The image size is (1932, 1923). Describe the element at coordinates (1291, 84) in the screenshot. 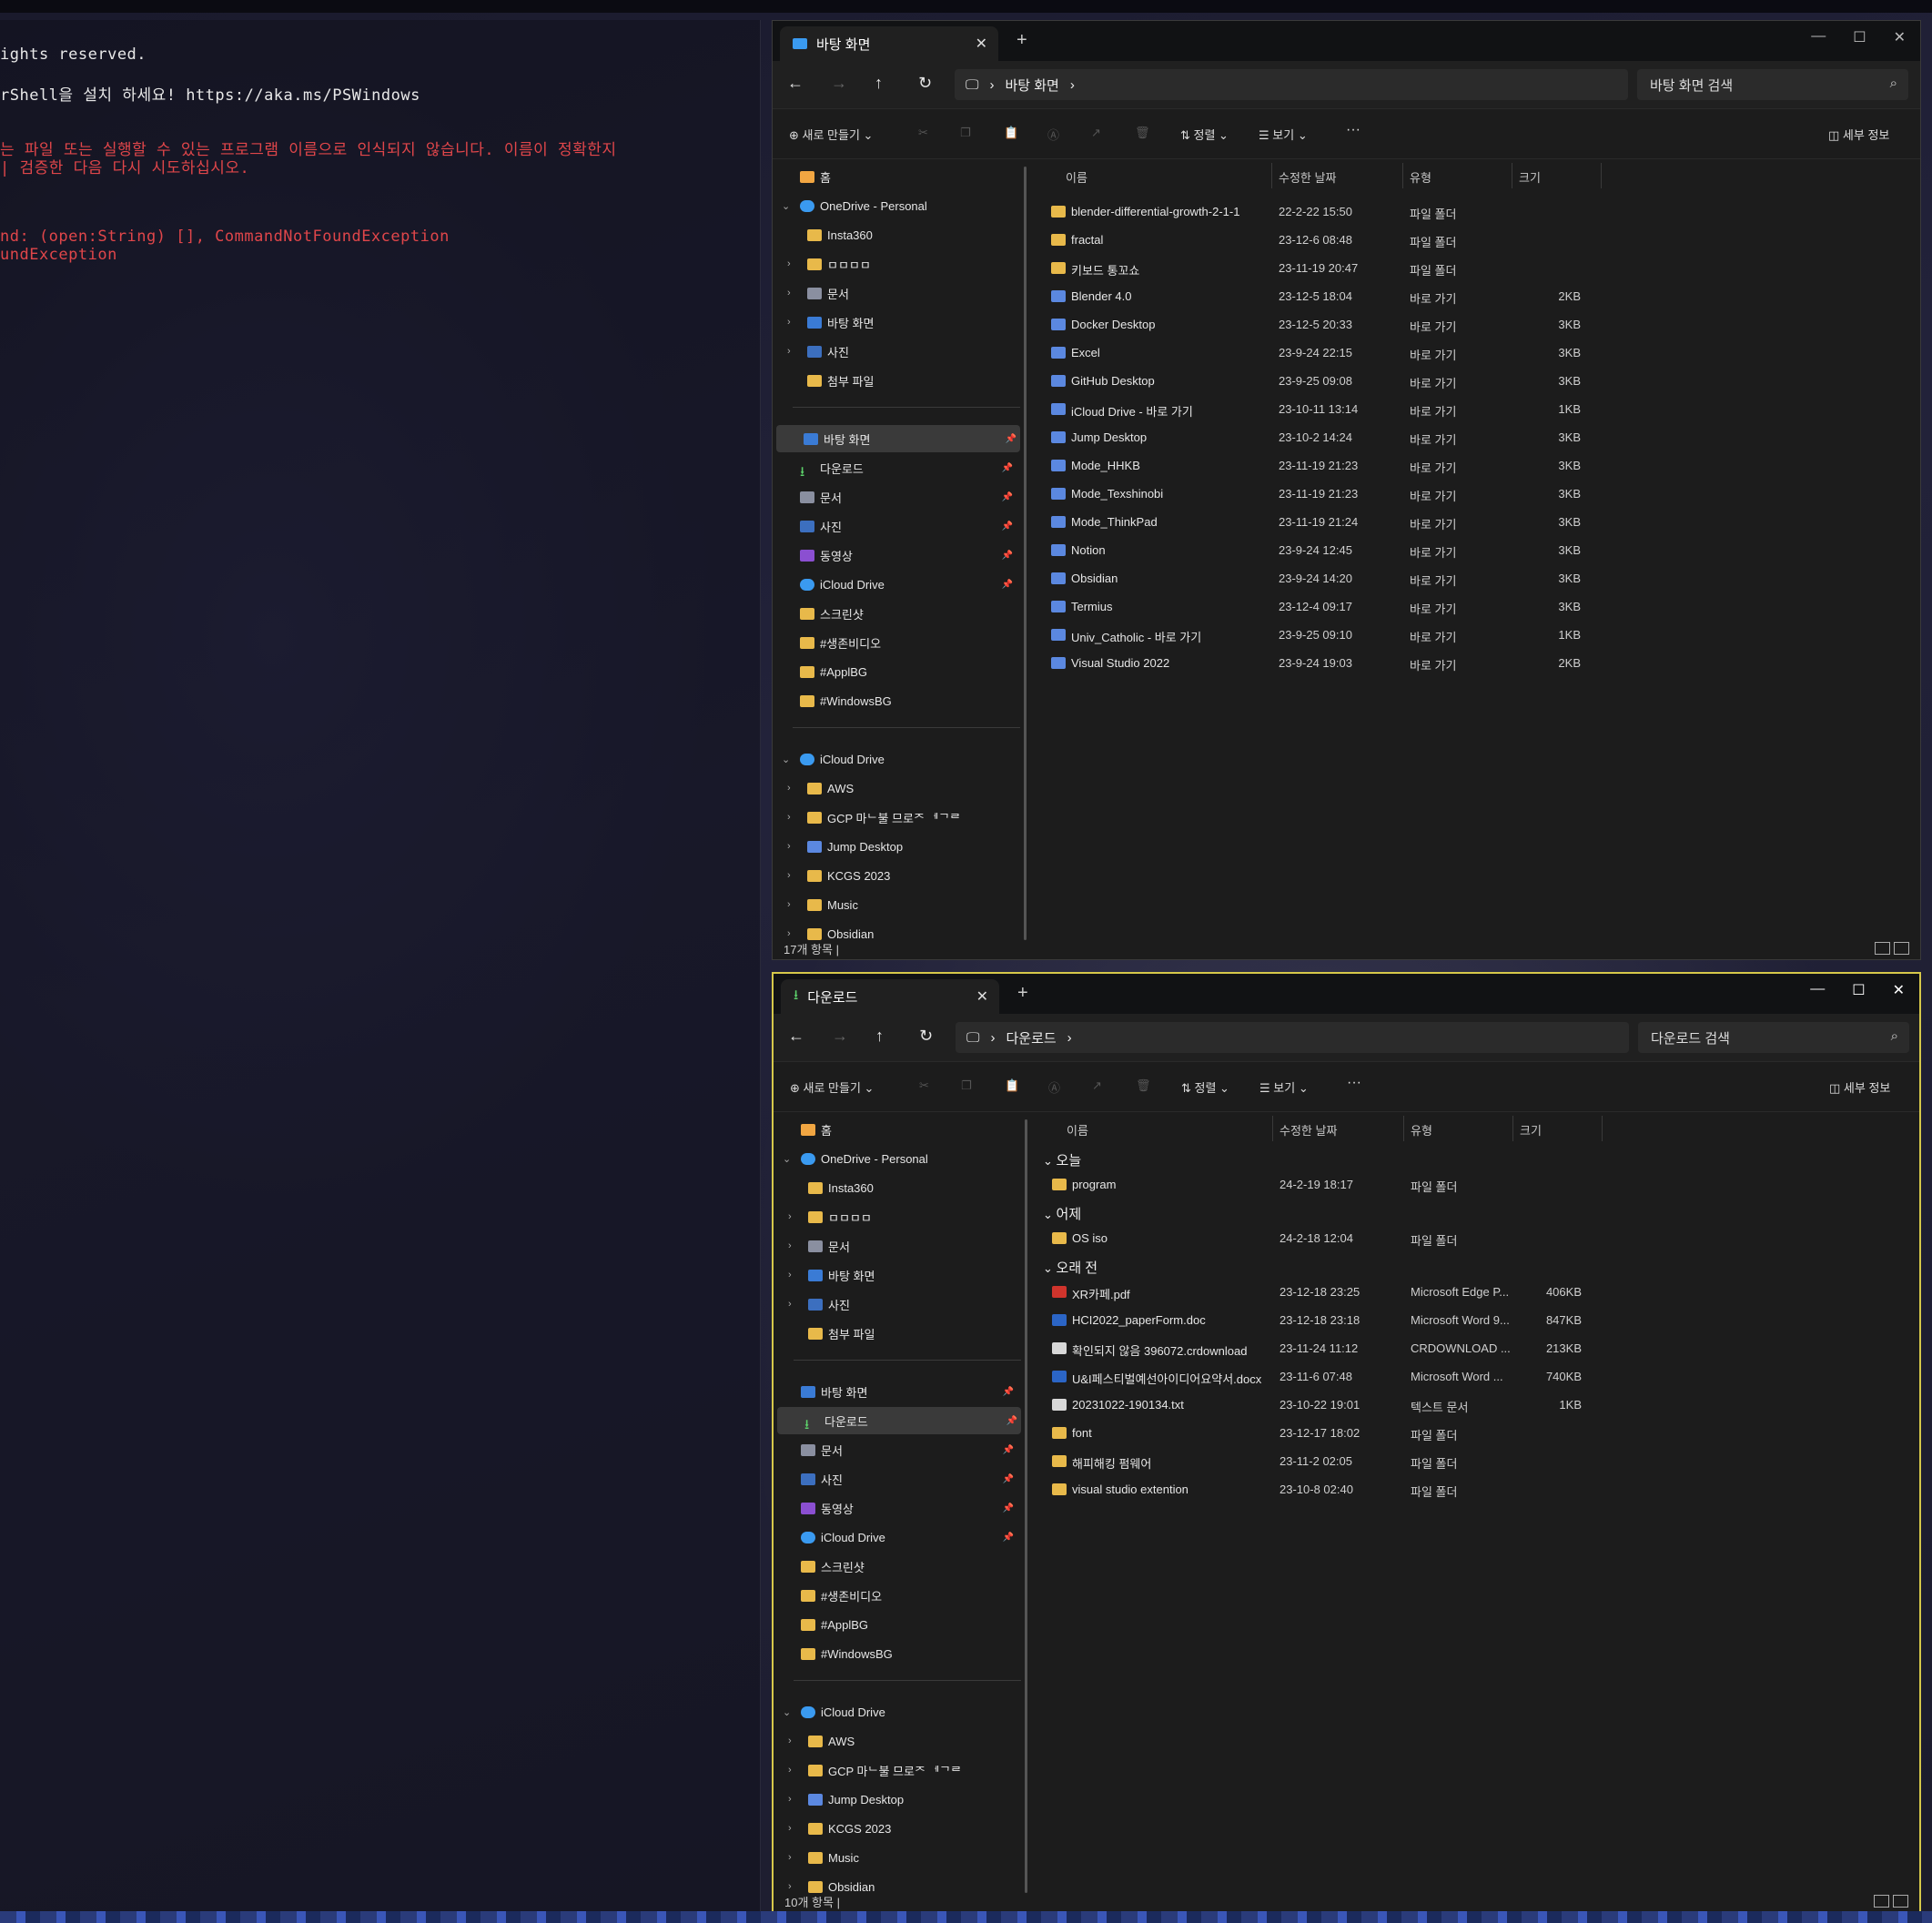

I see `address-bar: 🖵 › 바탕 화면 ›` at that location.